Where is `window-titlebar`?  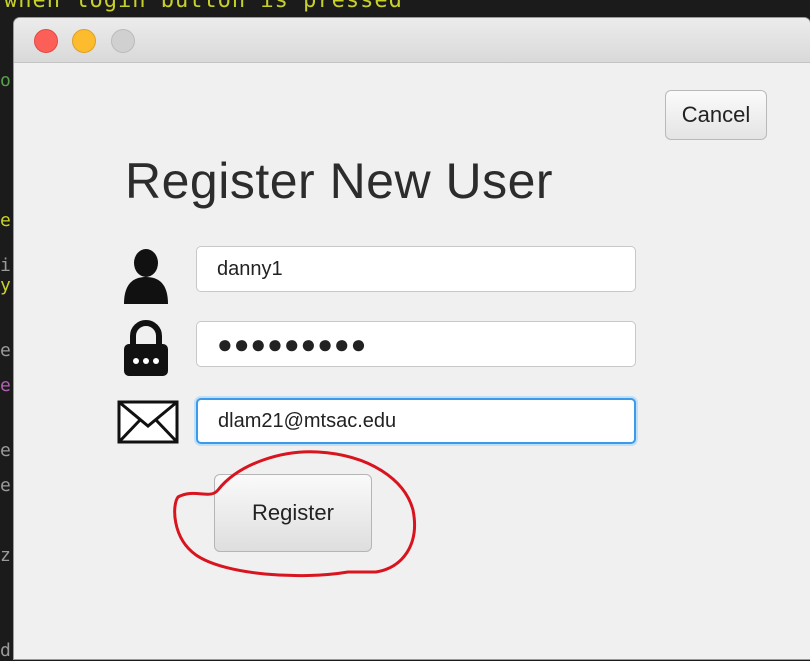
window-titlebar is located at coordinates (412, 40).